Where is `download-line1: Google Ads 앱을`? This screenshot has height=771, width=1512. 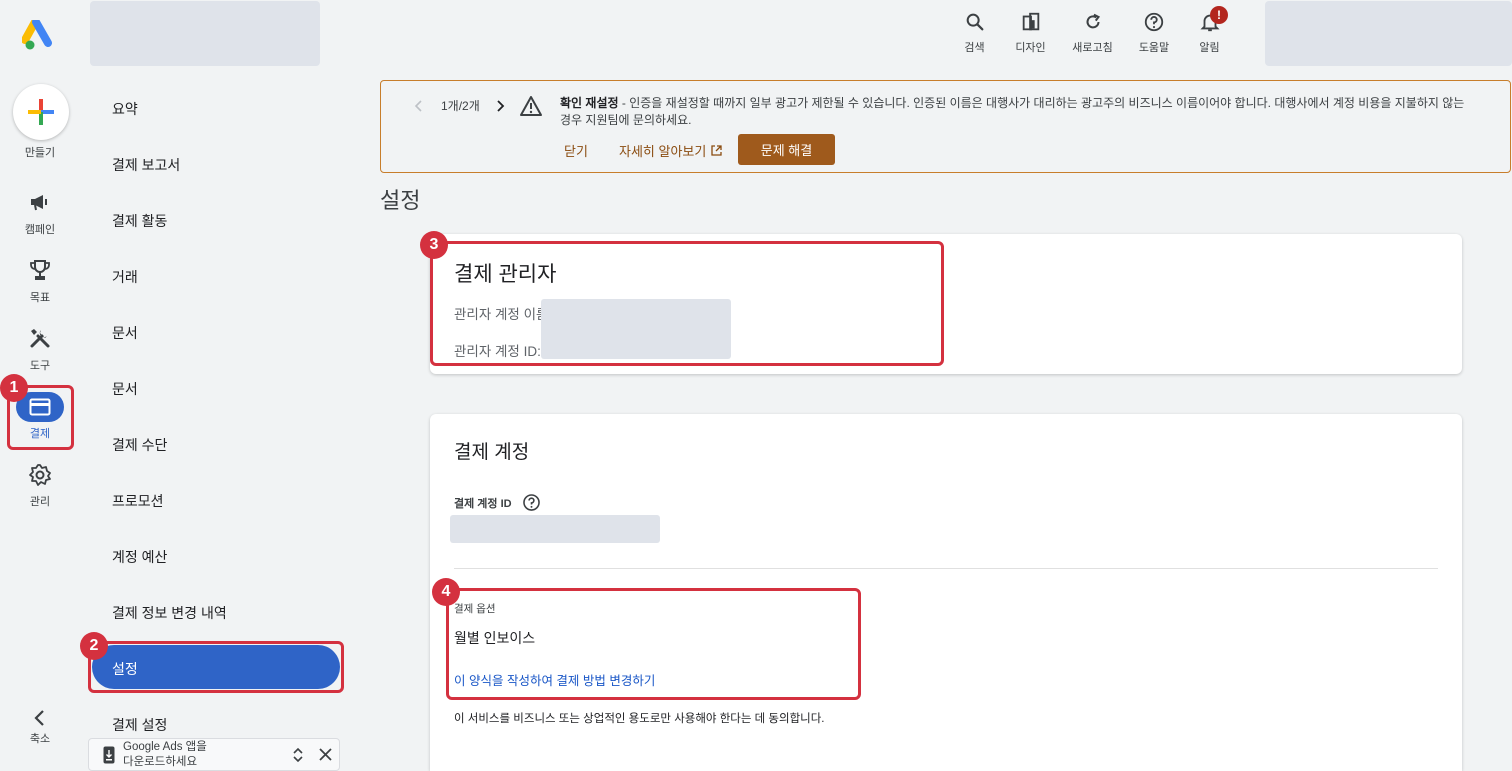
download-line1: Google Ads 앱을 is located at coordinates (165, 746).